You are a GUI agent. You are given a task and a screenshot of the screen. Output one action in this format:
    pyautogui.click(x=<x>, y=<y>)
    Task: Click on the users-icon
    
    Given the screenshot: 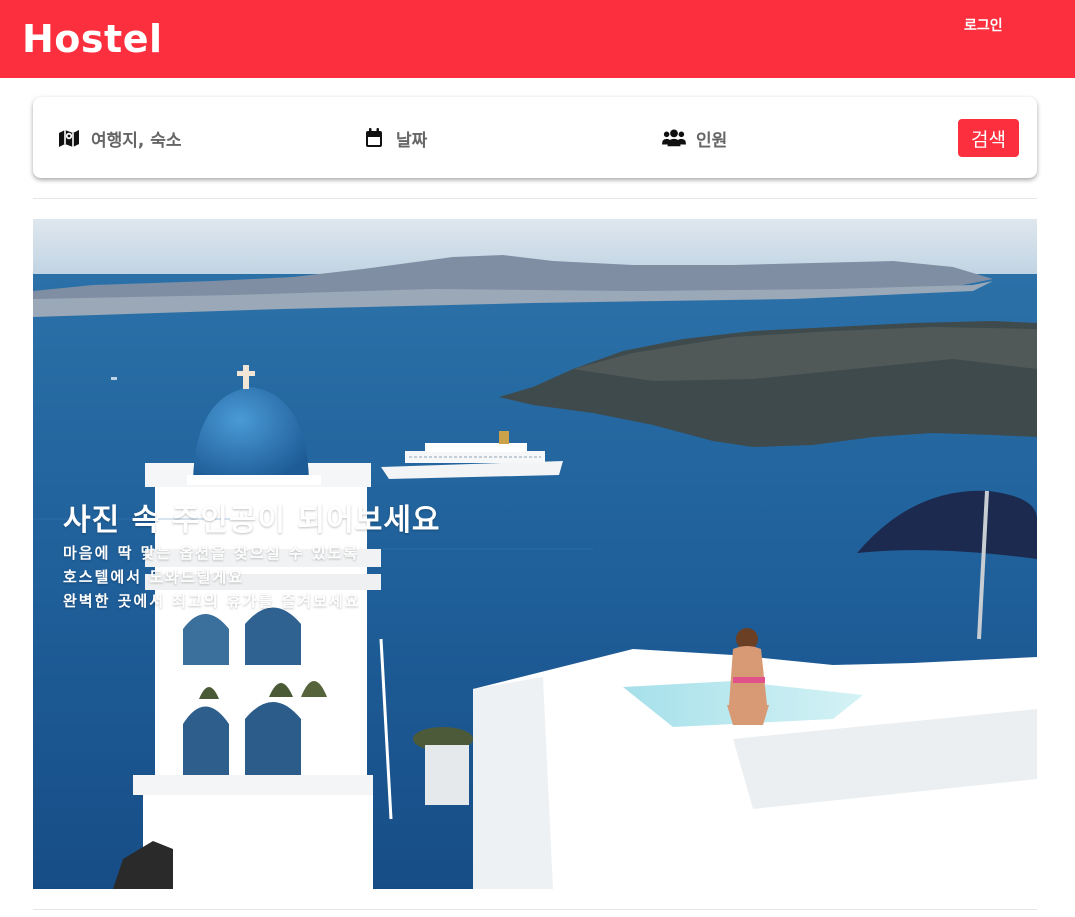 What is the action you would take?
    pyautogui.click(x=674, y=138)
    